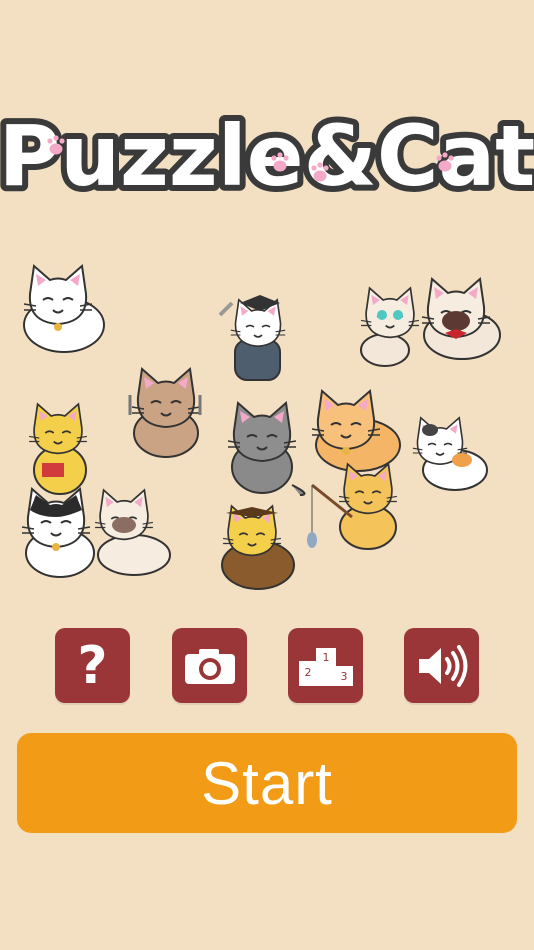 This screenshot has width=534, height=950. I want to click on cat-graduate, so click(252, 338).